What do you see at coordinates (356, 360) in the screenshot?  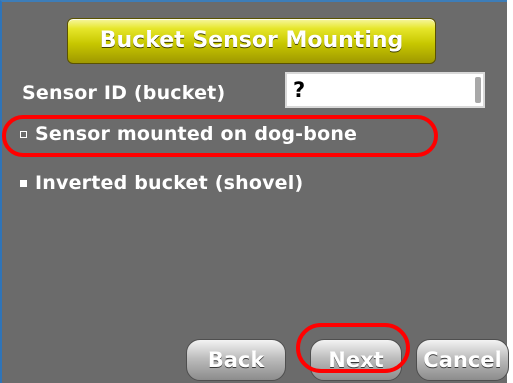 I see `next-button: Next` at bounding box center [356, 360].